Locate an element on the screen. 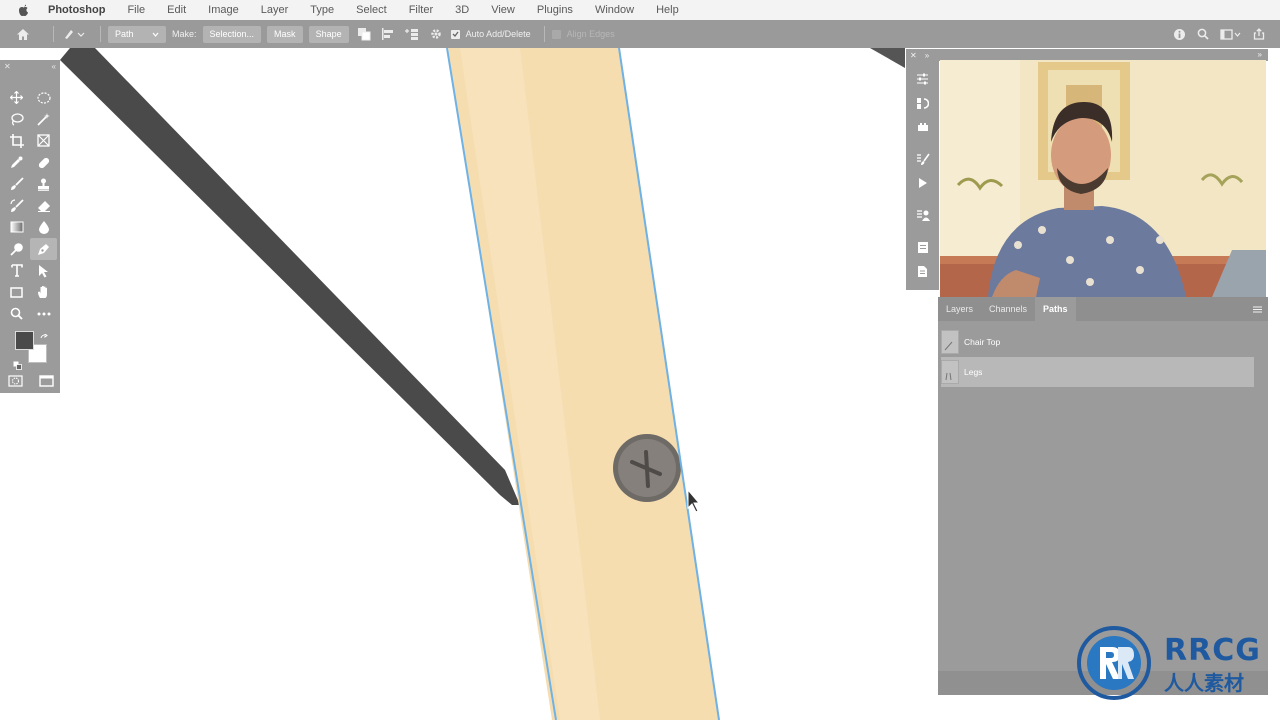  collapse-icon: « is located at coordinates (54, 66).